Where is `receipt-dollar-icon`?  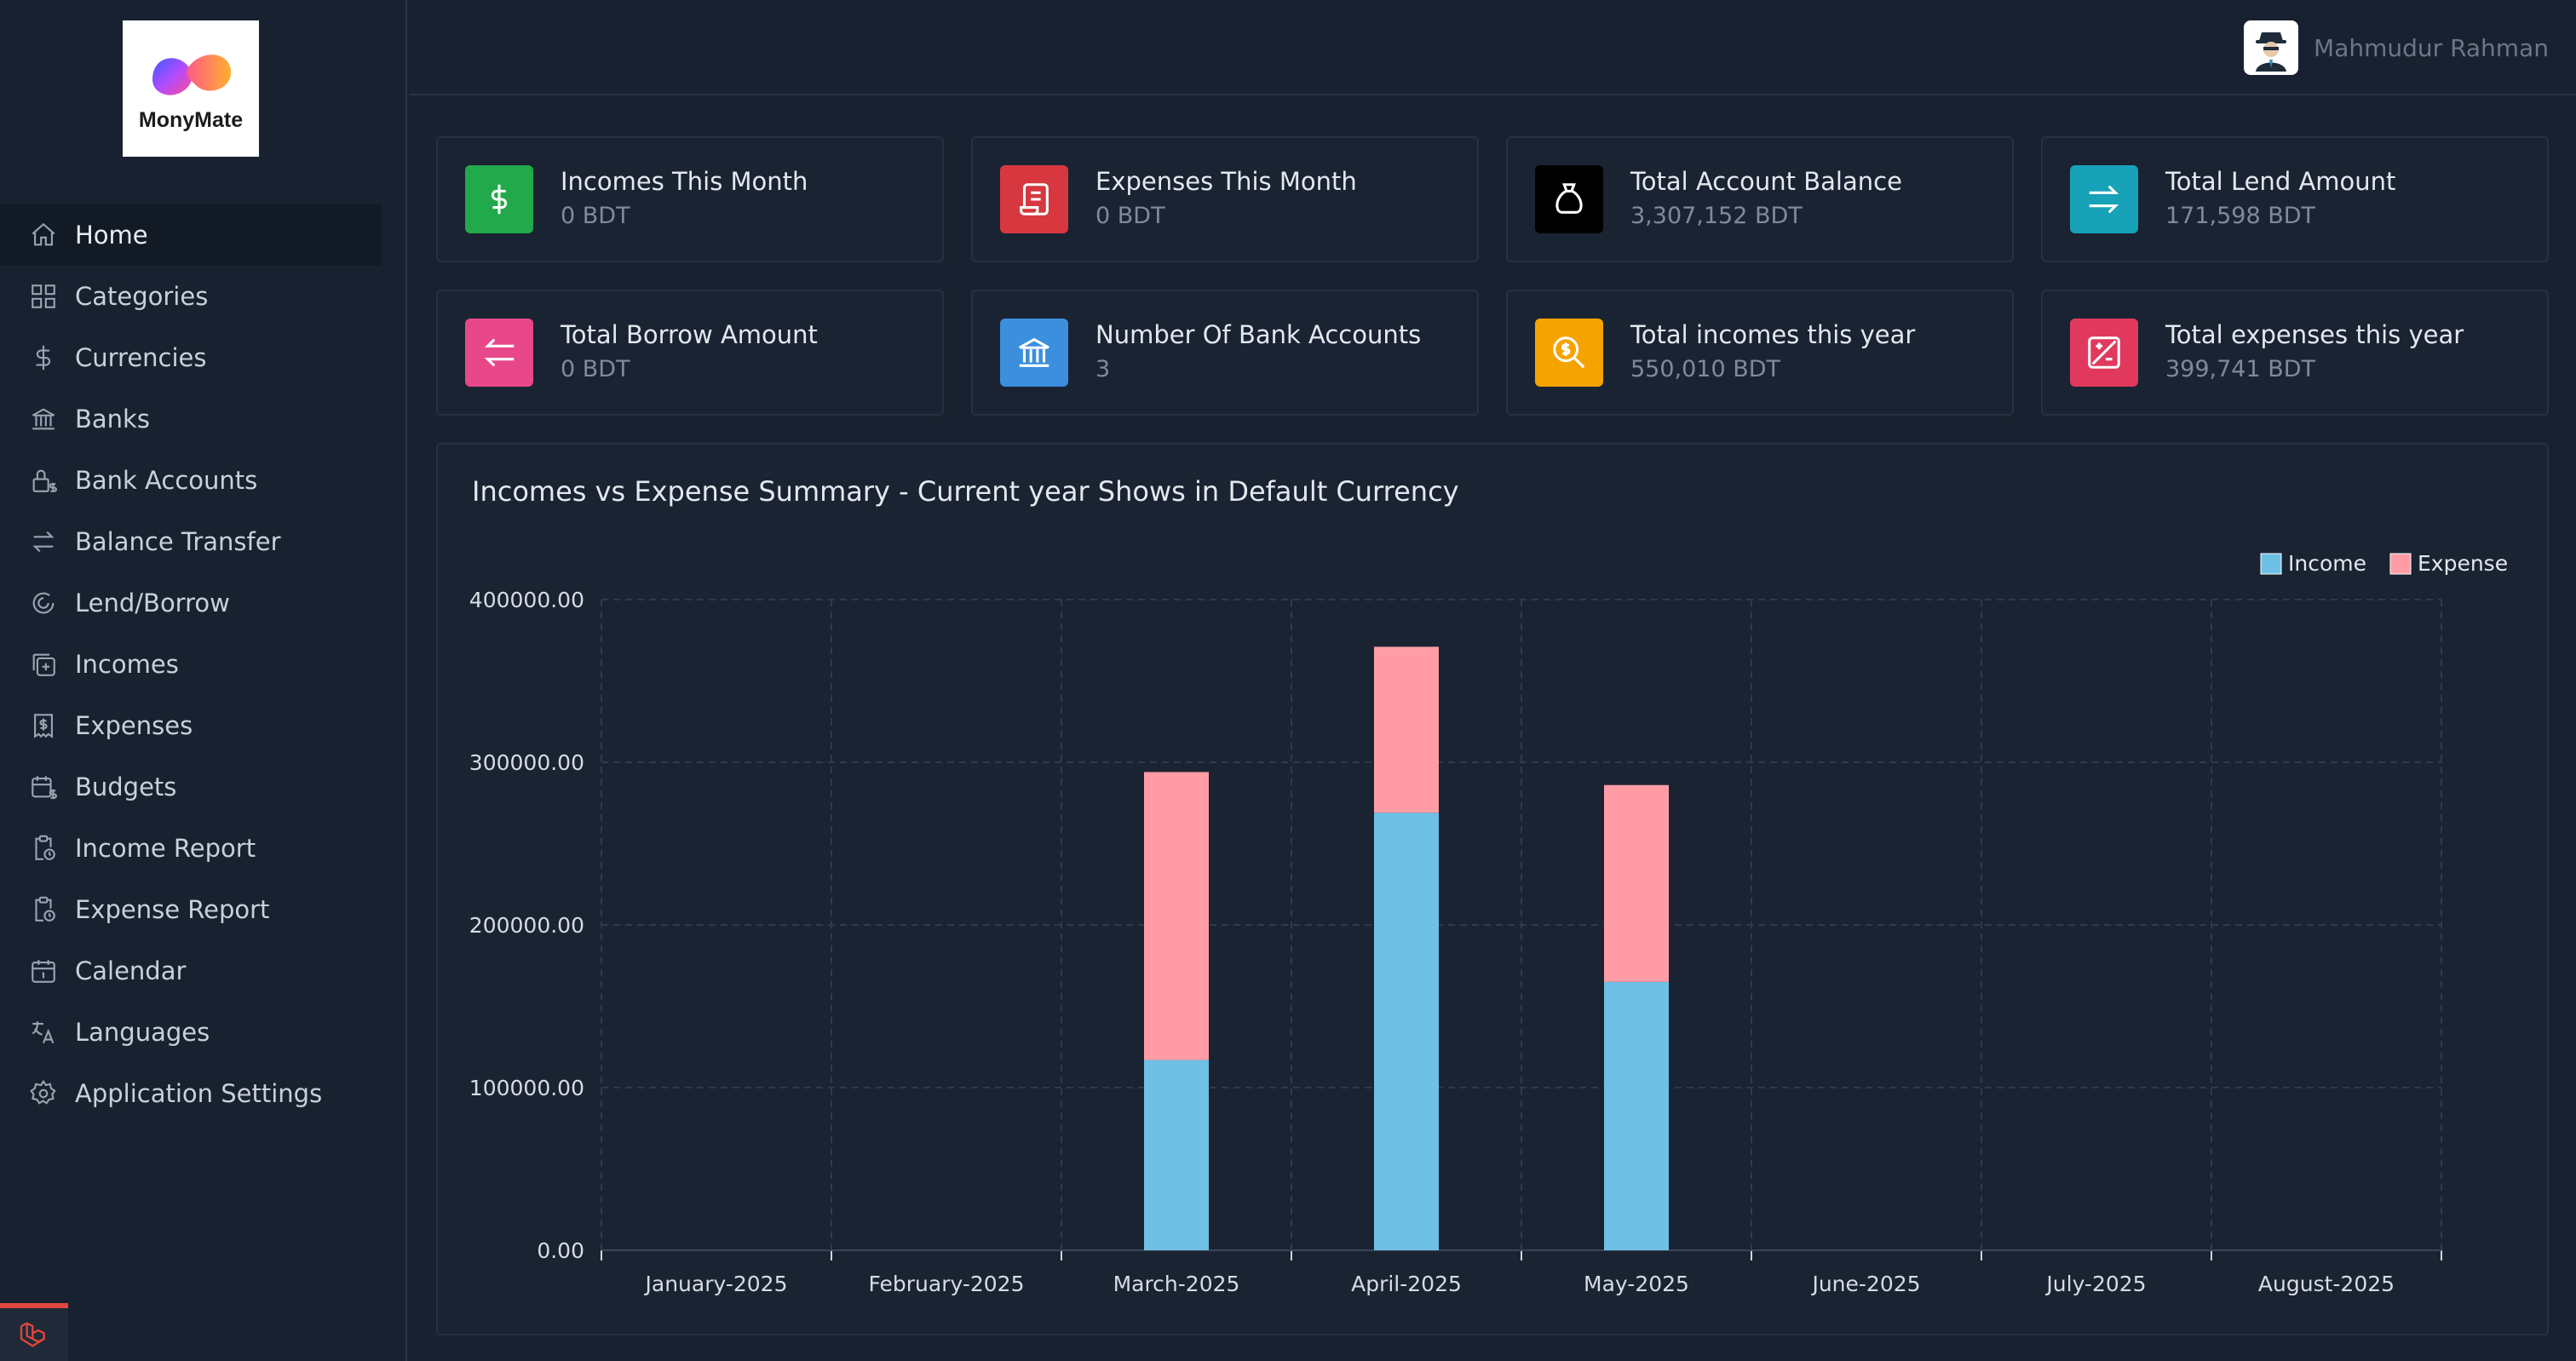
receipt-dollar-icon is located at coordinates (43, 725).